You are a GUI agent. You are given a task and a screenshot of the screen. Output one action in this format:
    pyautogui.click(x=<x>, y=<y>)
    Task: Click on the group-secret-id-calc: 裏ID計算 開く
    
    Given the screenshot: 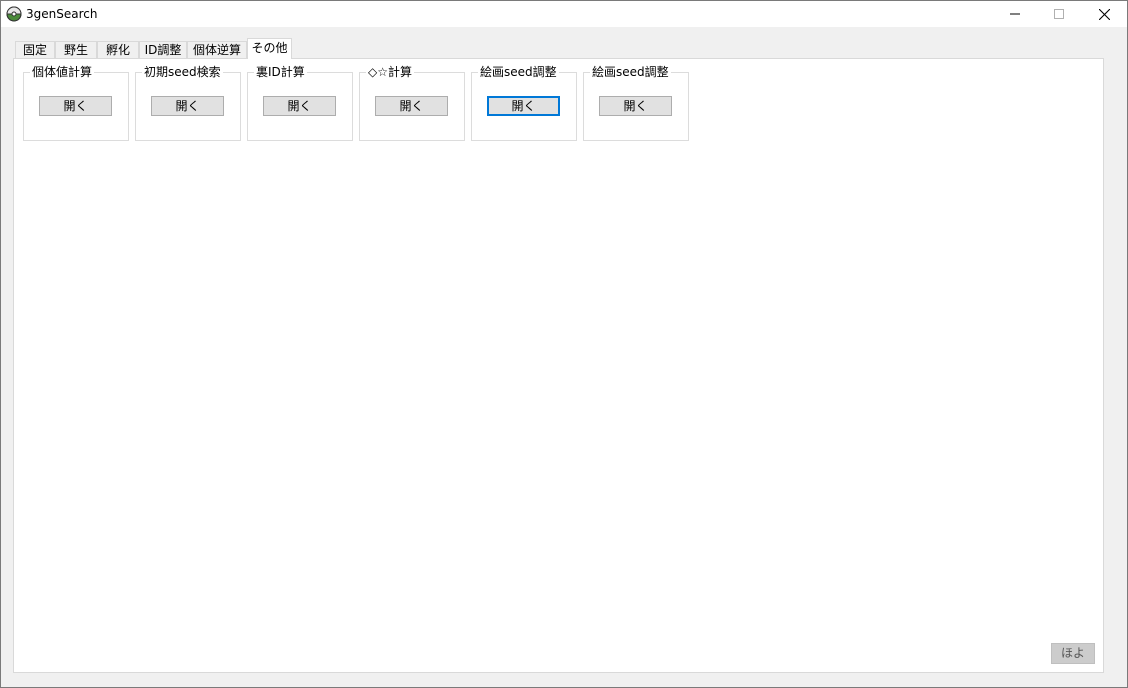 What is the action you would take?
    pyautogui.click(x=300, y=103)
    